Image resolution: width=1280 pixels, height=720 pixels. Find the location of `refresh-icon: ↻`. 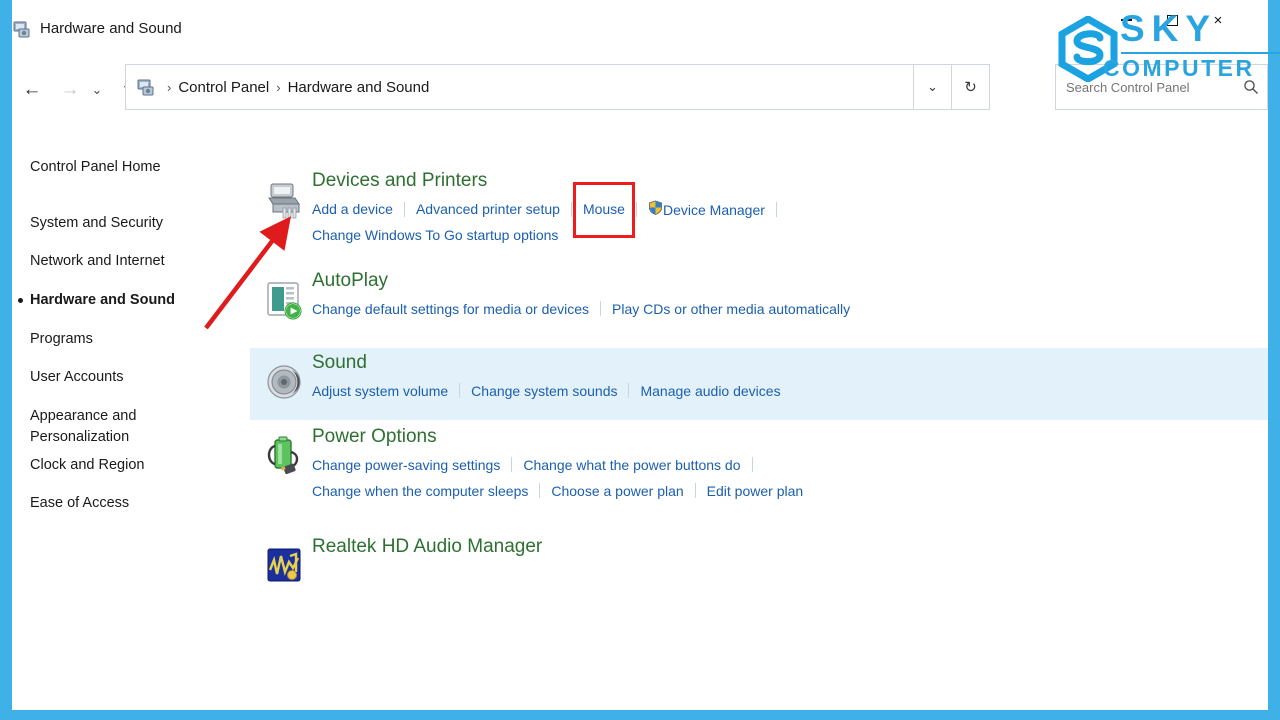

refresh-icon: ↻ is located at coordinates (971, 87).